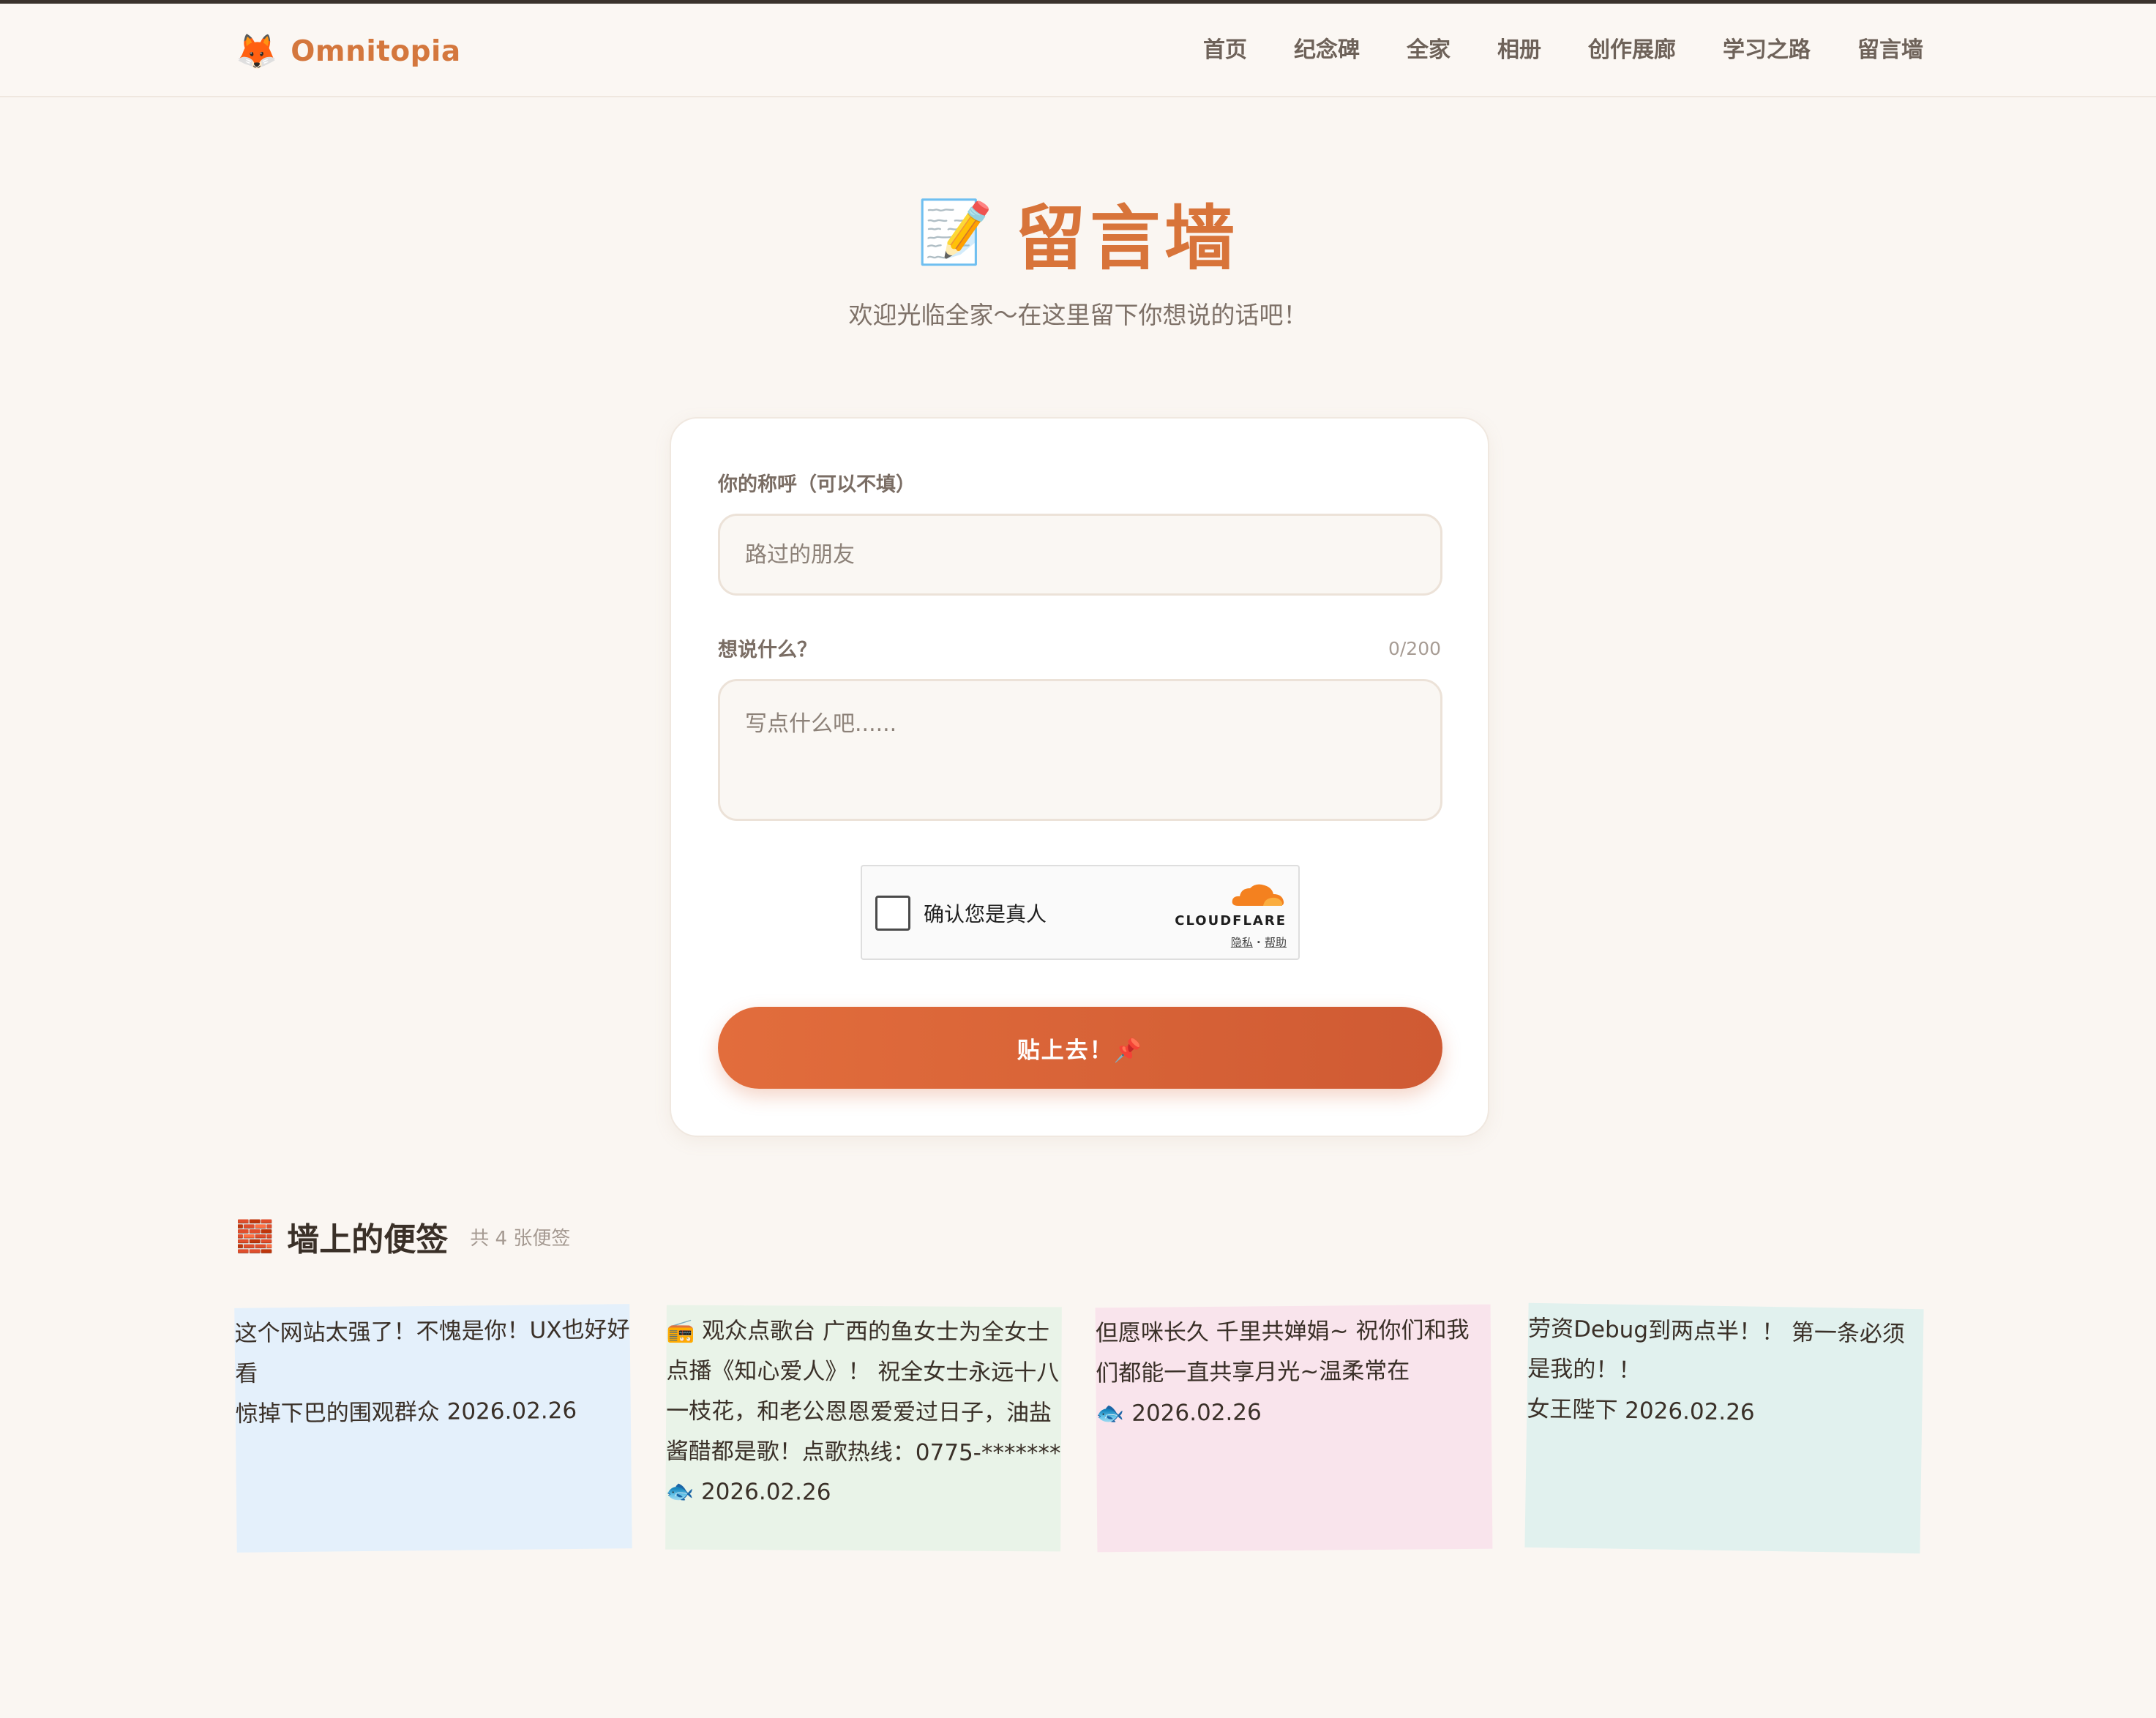 This screenshot has height=1718, width=2156. What do you see at coordinates (1327, 50) in the screenshot?
I see `nav-monument: 纪念碑` at bounding box center [1327, 50].